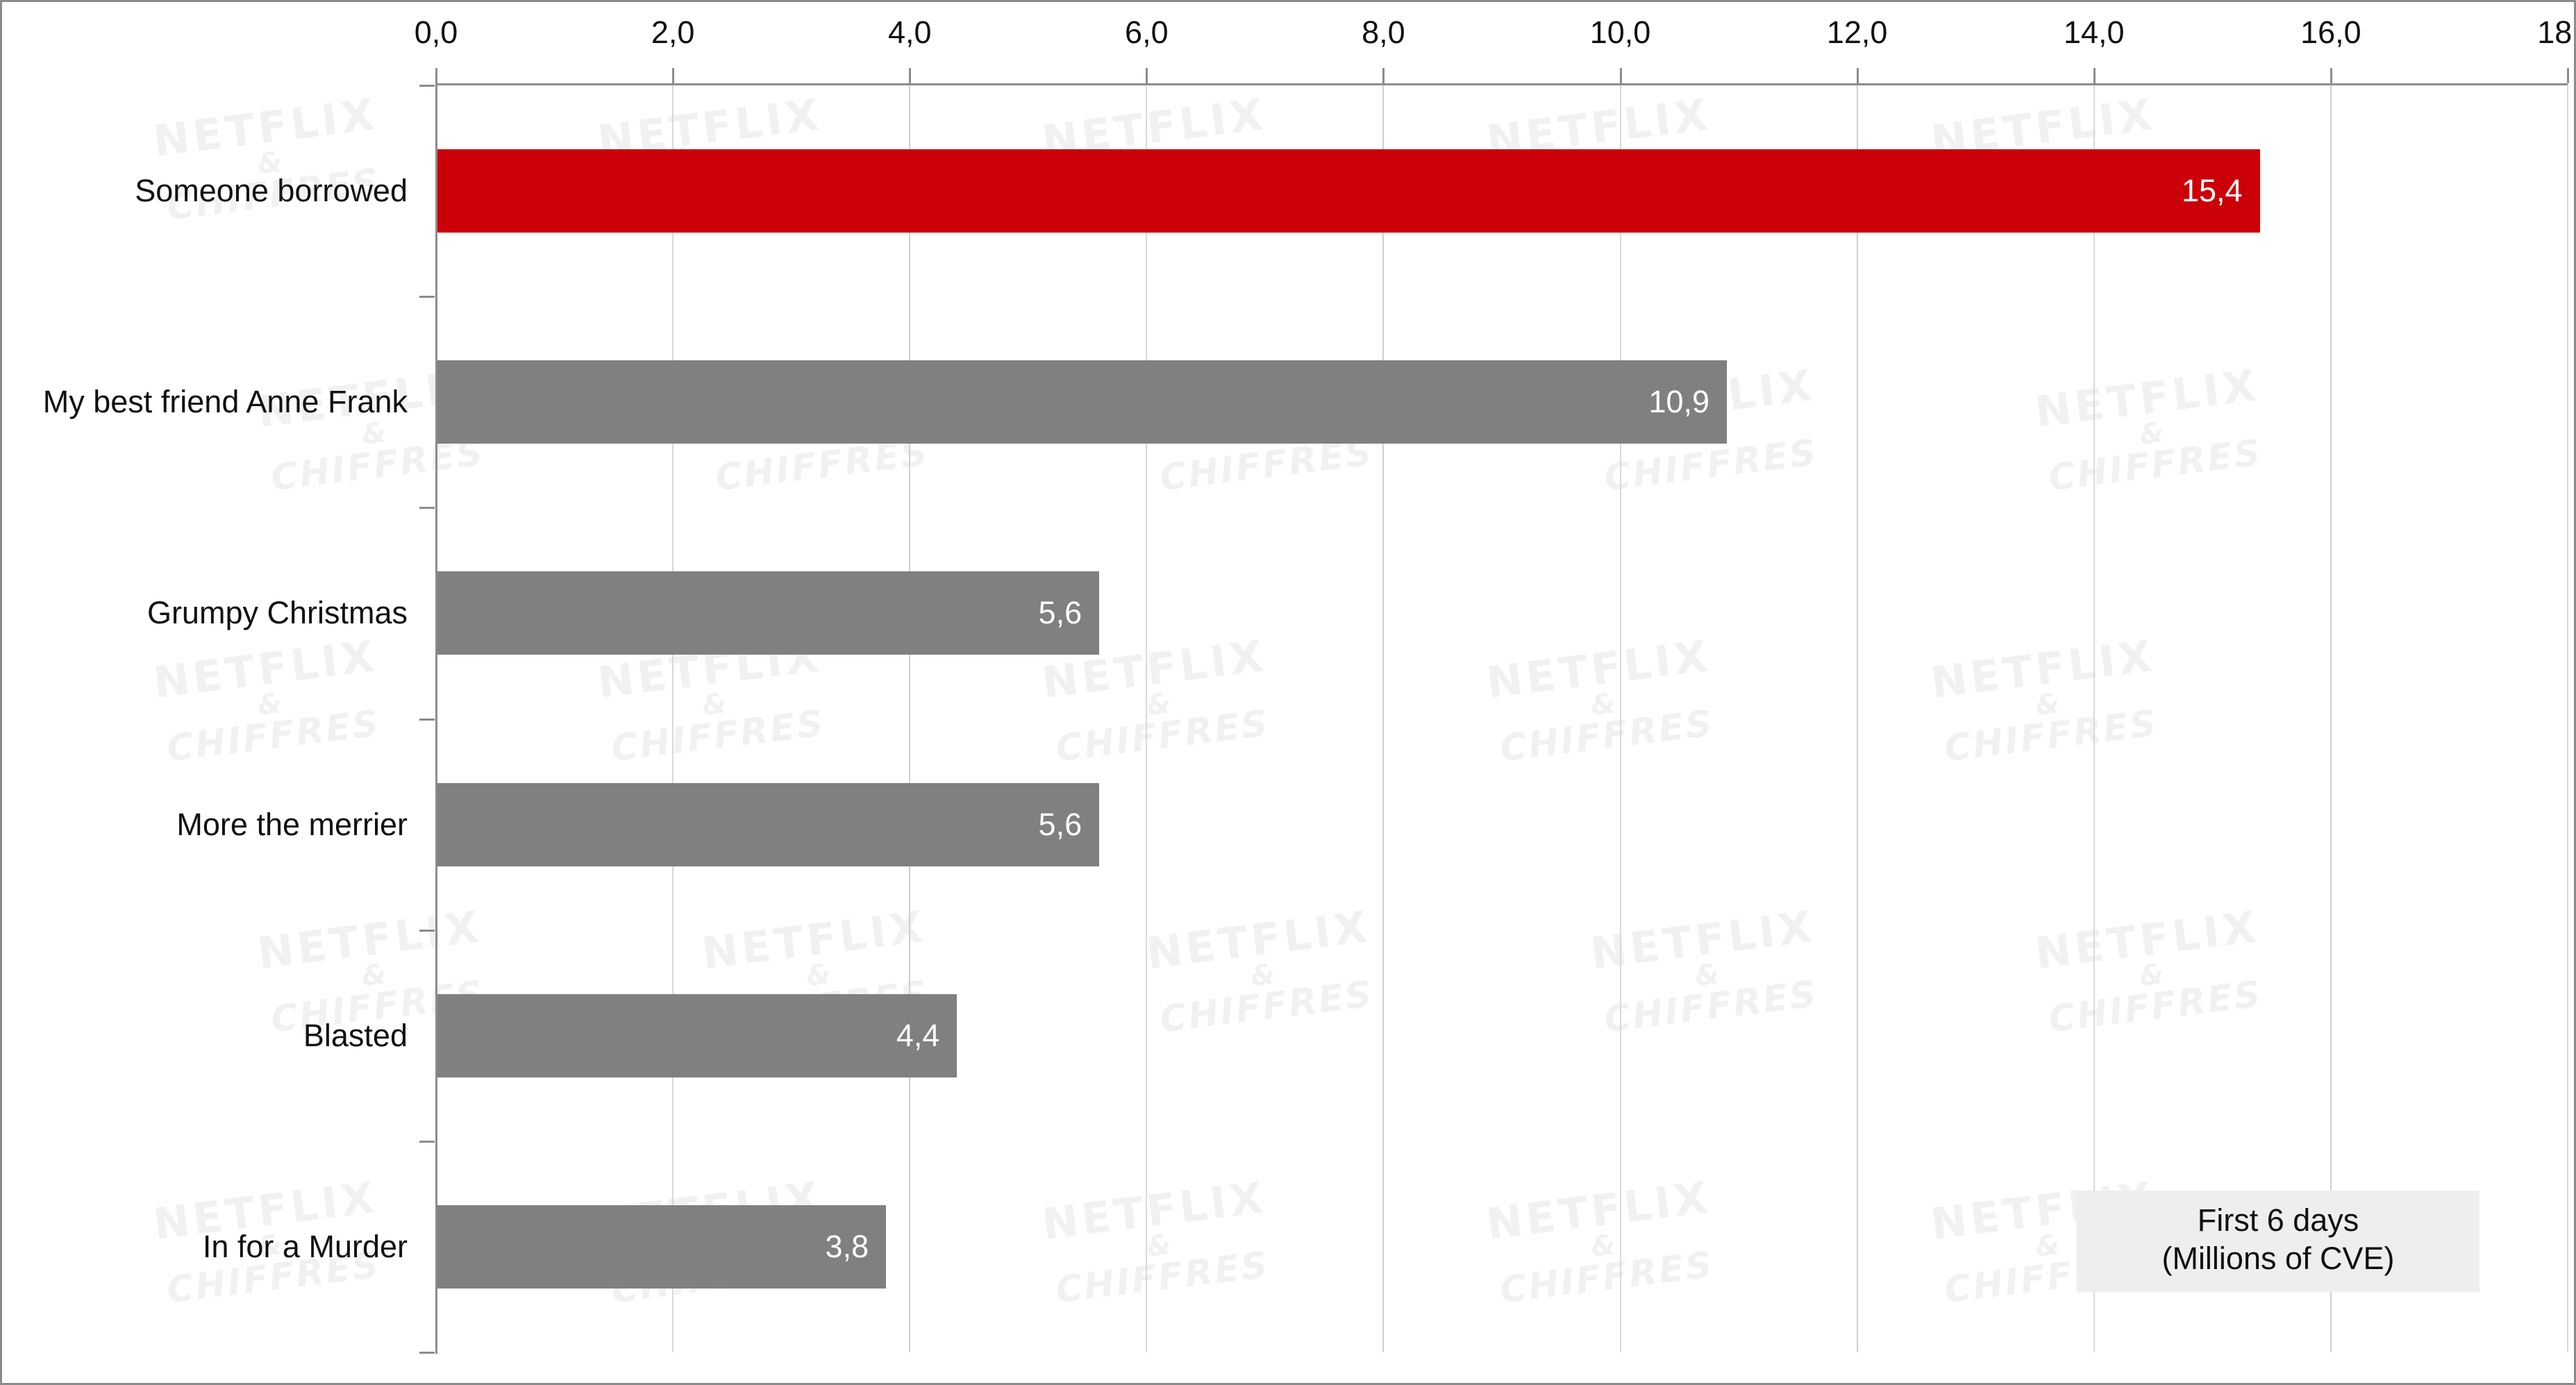 This screenshot has height=1385, width=2576. Describe the element at coordinates (1060, 824) in the screenshot. I see `bar-value-label-3: 5,6` at that location.